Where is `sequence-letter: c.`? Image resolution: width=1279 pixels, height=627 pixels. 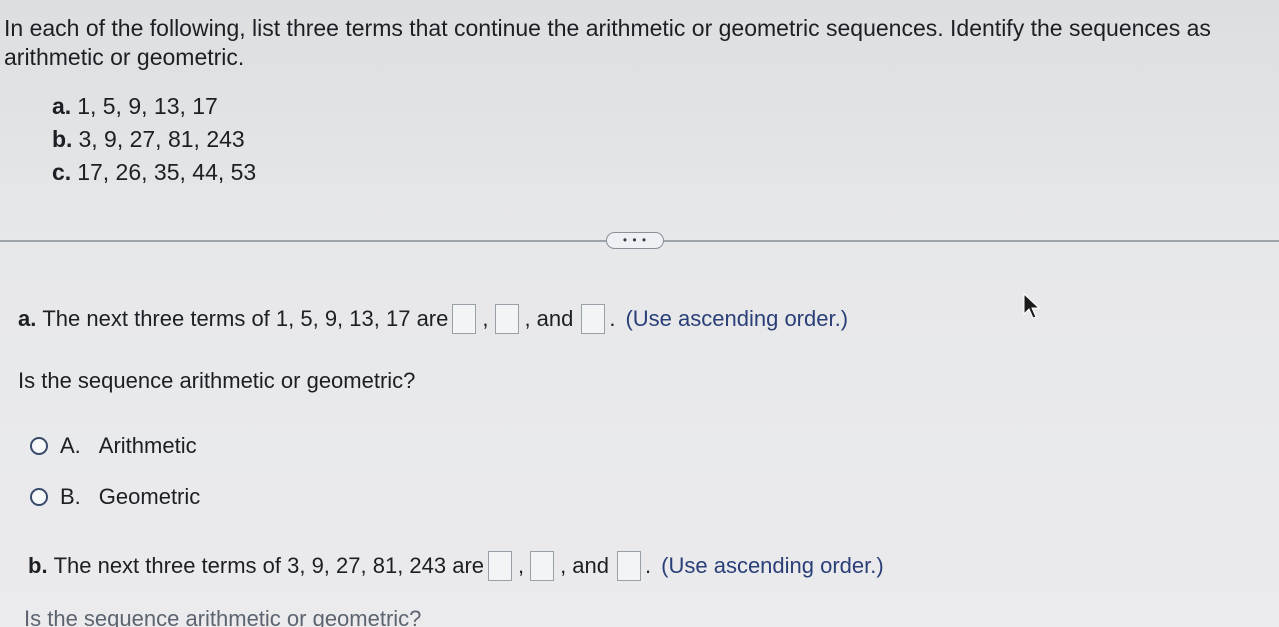 sequence-letter: c. is located at coordinates (62, 172).